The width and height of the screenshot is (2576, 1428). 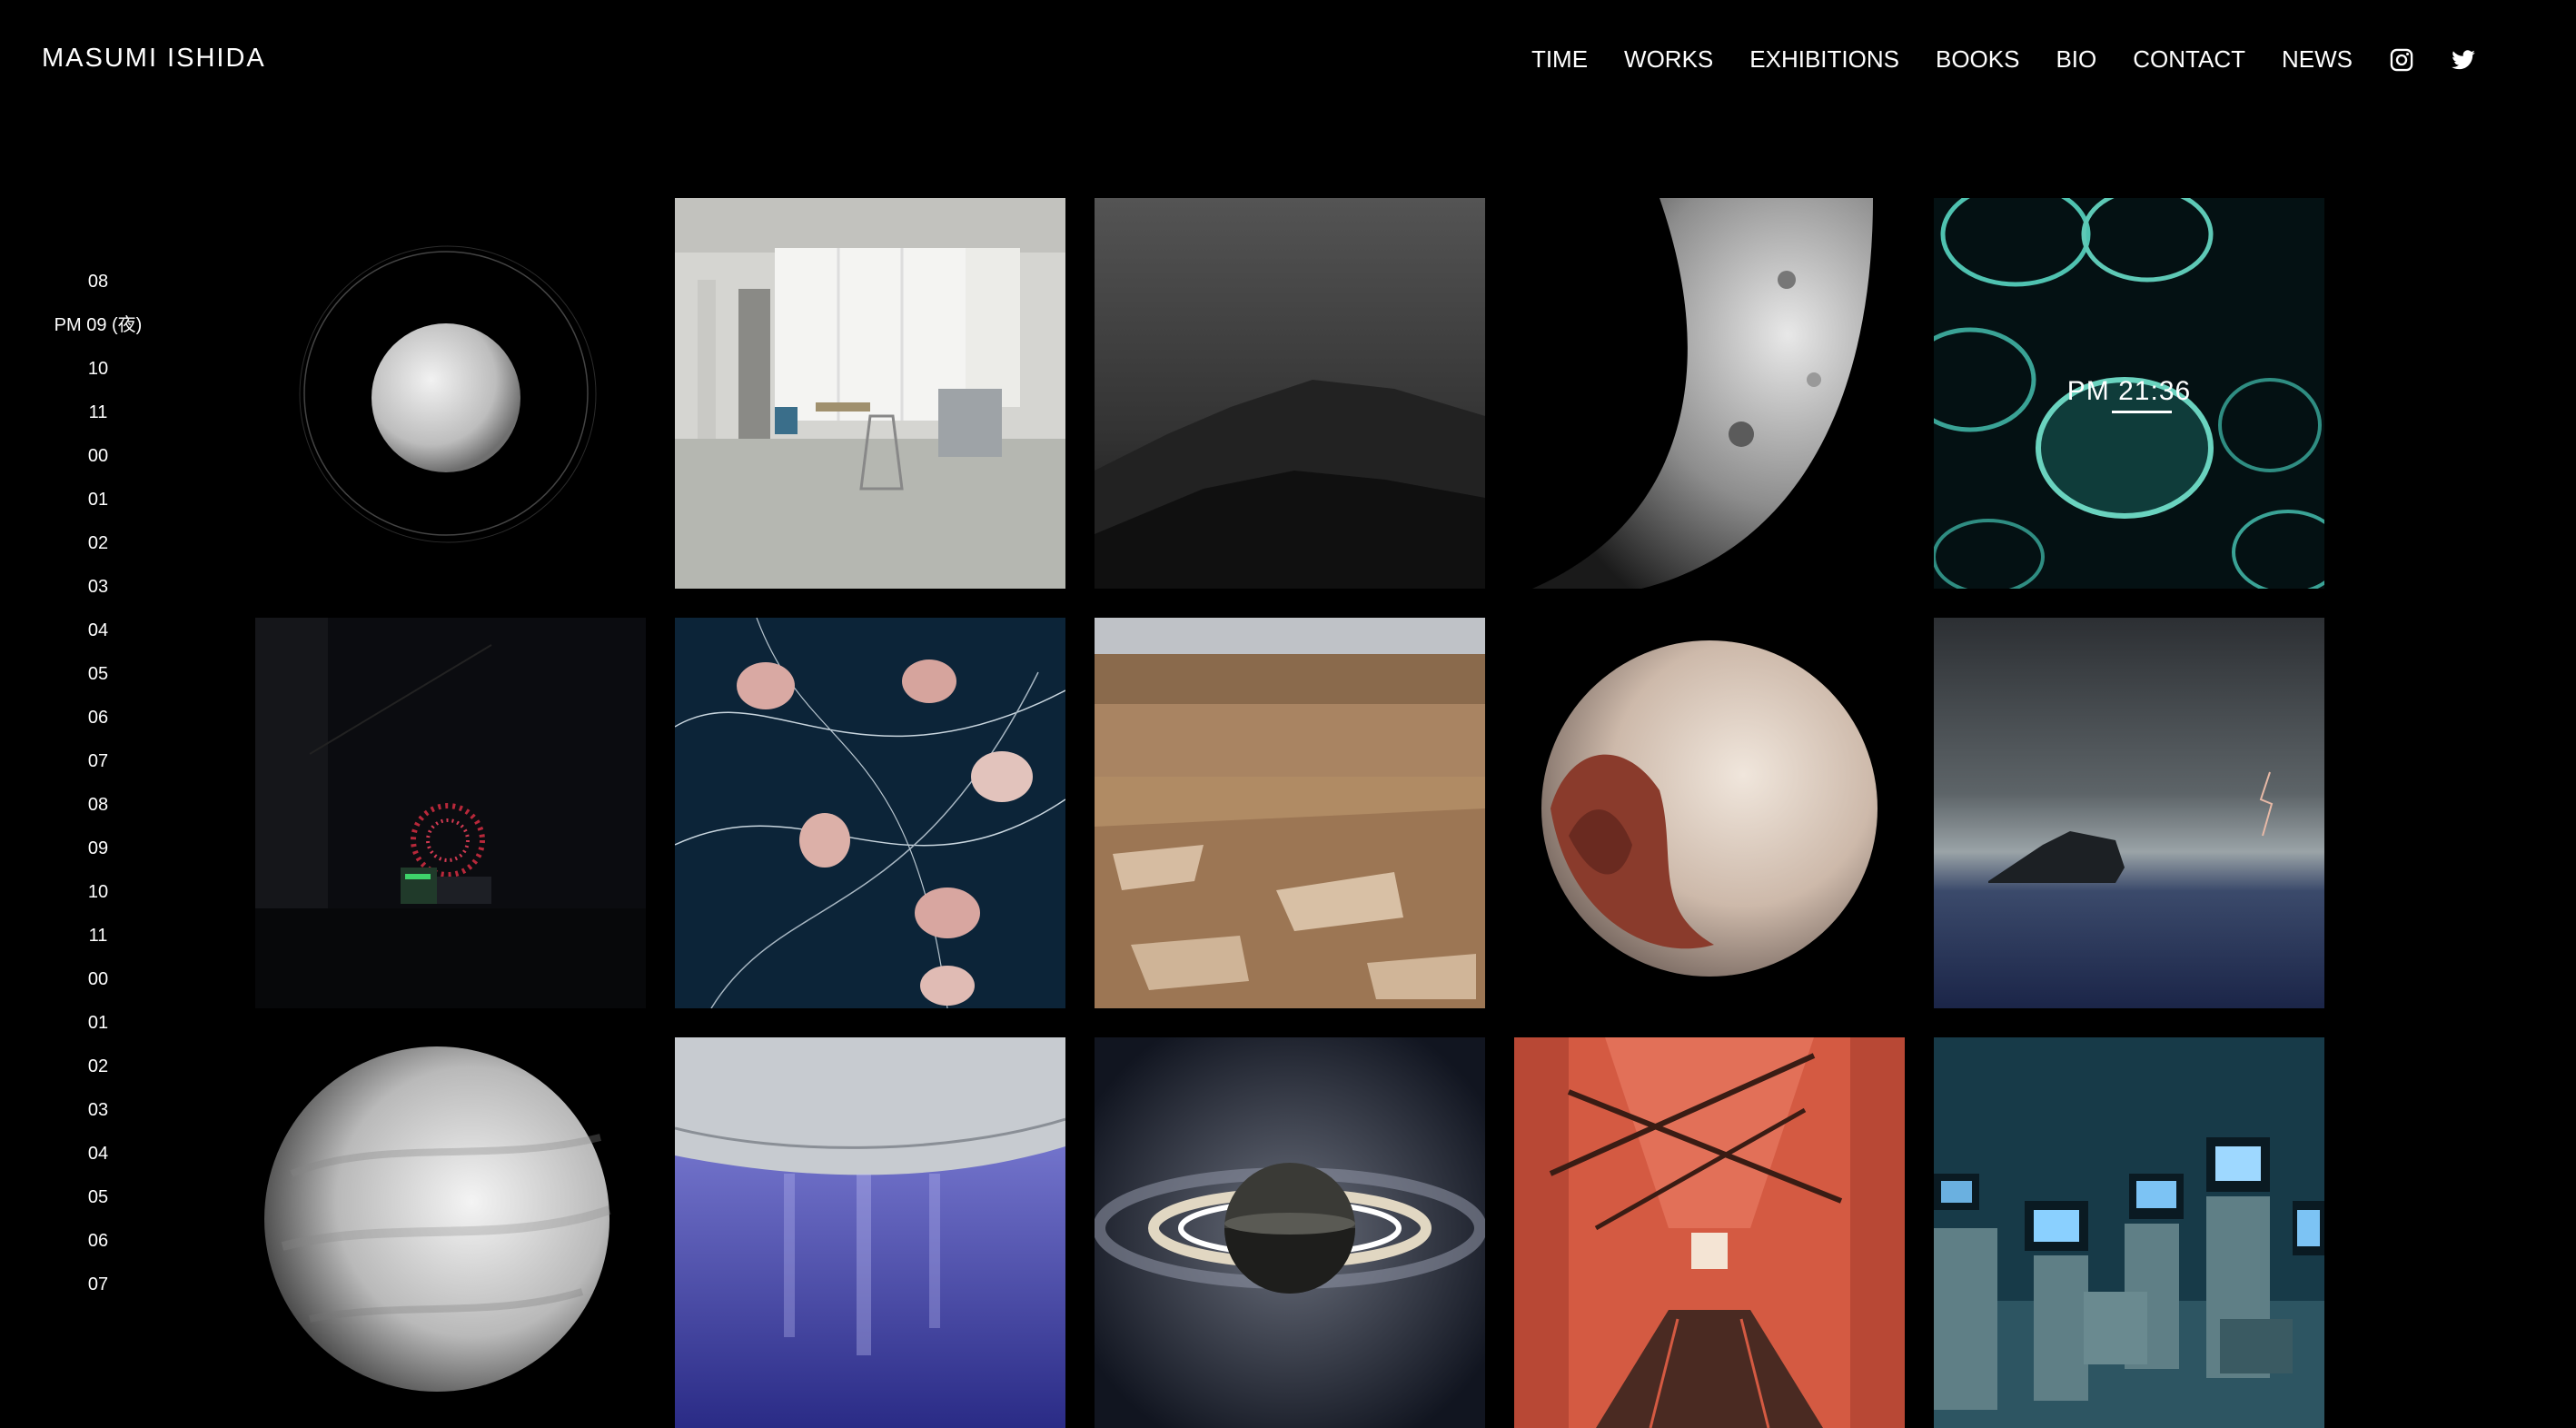 What do you see at coordinates (870, 813) in the screenshot?
I see `photo-tile-jellyfish-lines` at bounding box center [870, 813].